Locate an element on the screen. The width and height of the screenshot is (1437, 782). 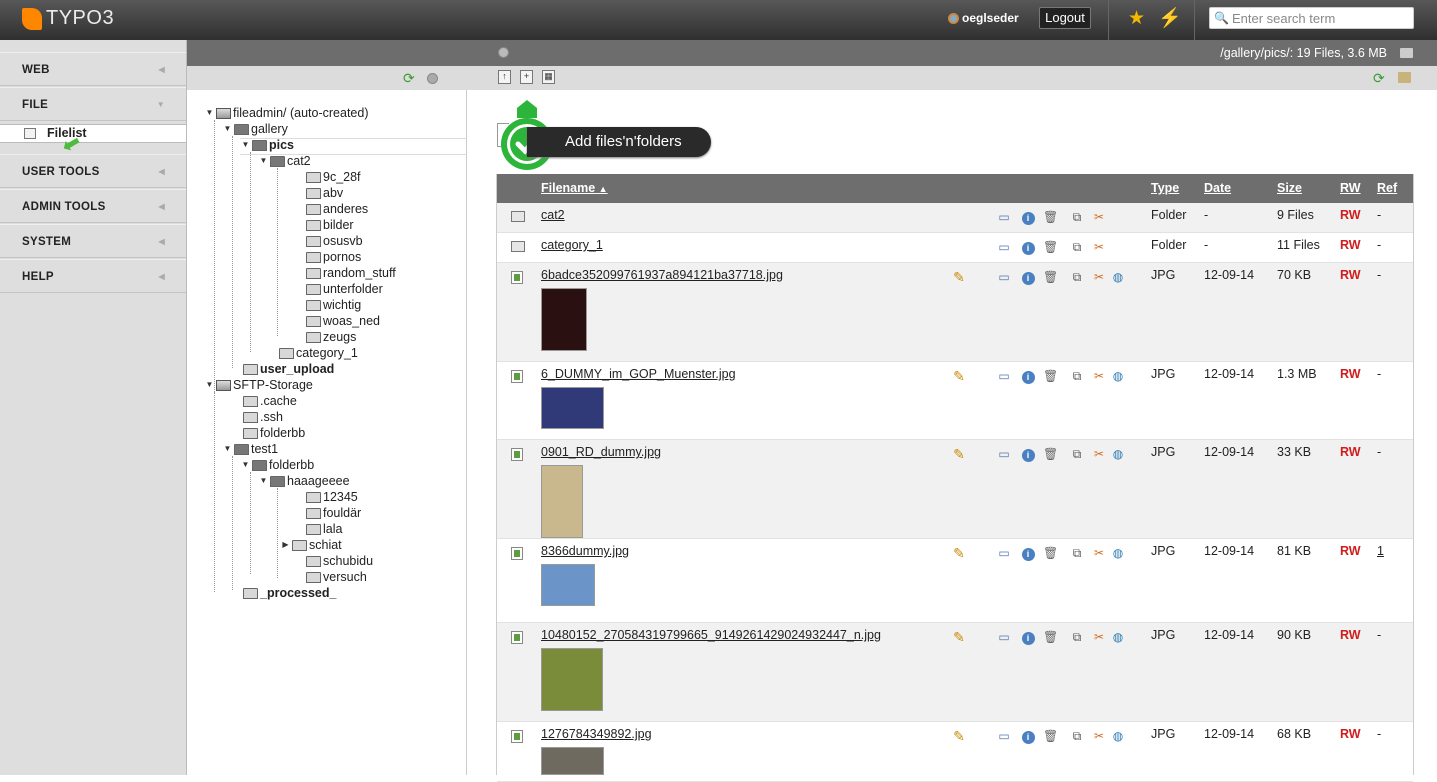
tree-node: ▶ schiat is located at coordinates (311, 545).